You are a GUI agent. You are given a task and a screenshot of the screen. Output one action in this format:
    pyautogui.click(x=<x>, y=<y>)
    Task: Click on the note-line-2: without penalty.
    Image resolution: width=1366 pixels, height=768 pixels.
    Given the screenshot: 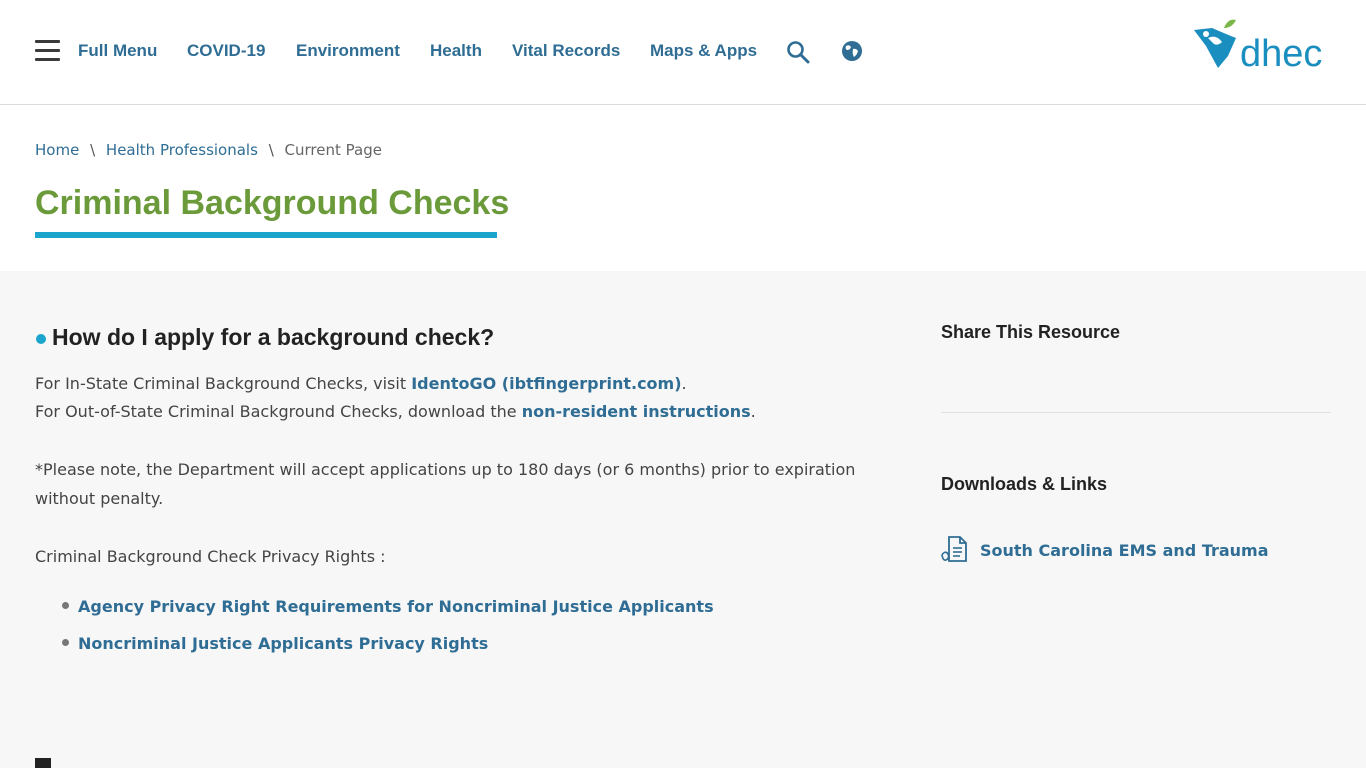 What is the action you would take?
    pyautogui.click(x=99, y=498)
    